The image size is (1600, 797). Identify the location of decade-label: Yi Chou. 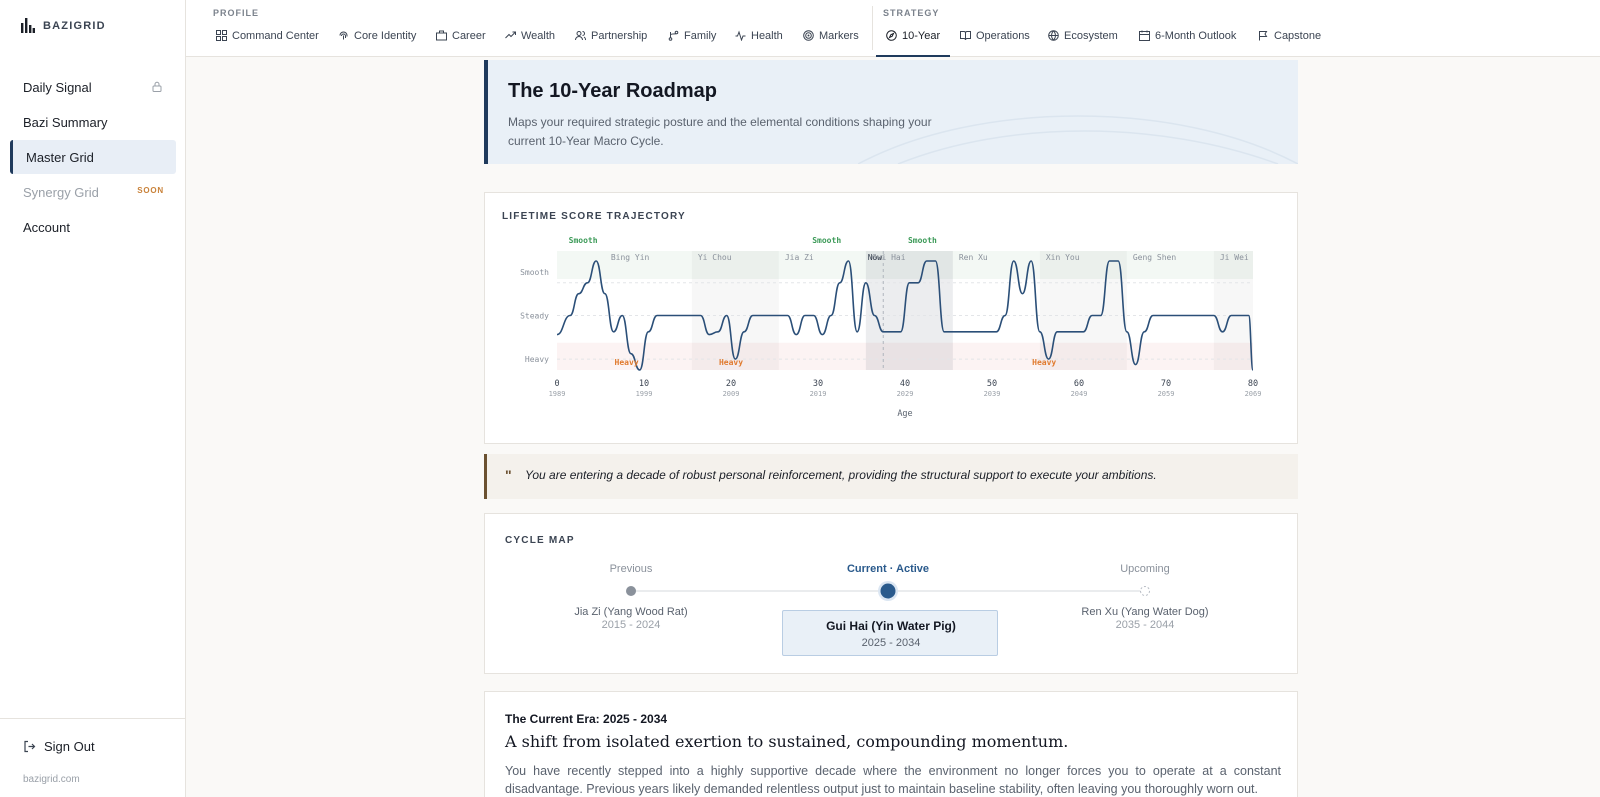
(715, 257).